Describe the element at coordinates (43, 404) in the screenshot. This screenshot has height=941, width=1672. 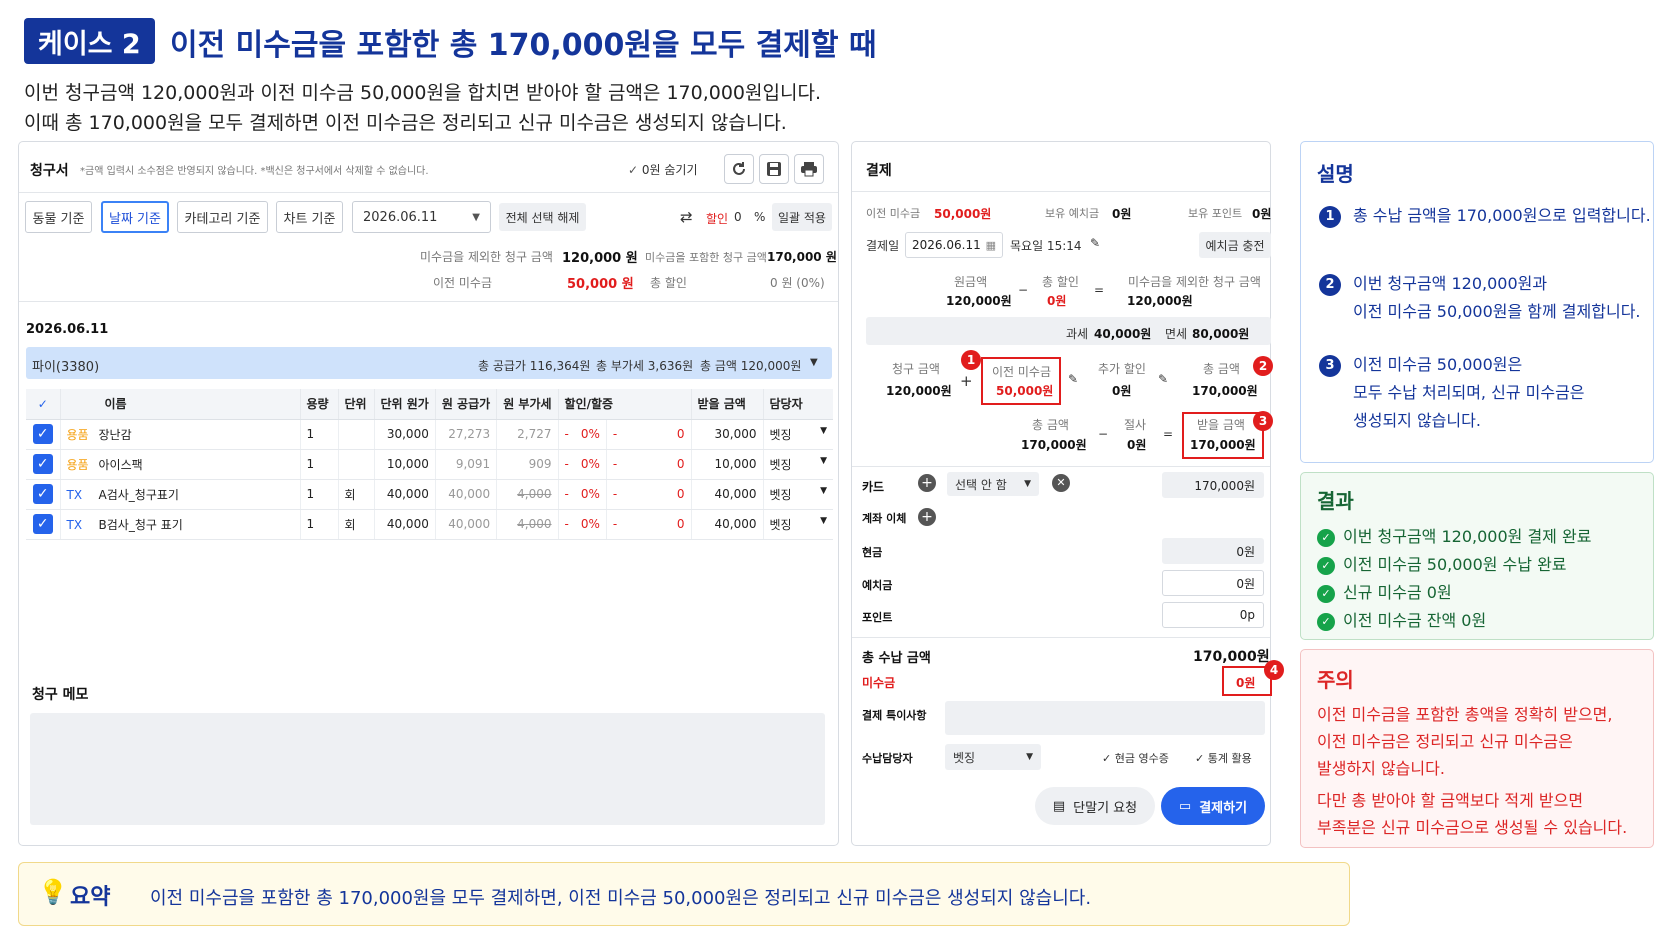
I see `select-all-check-icon: ✓` at that location.